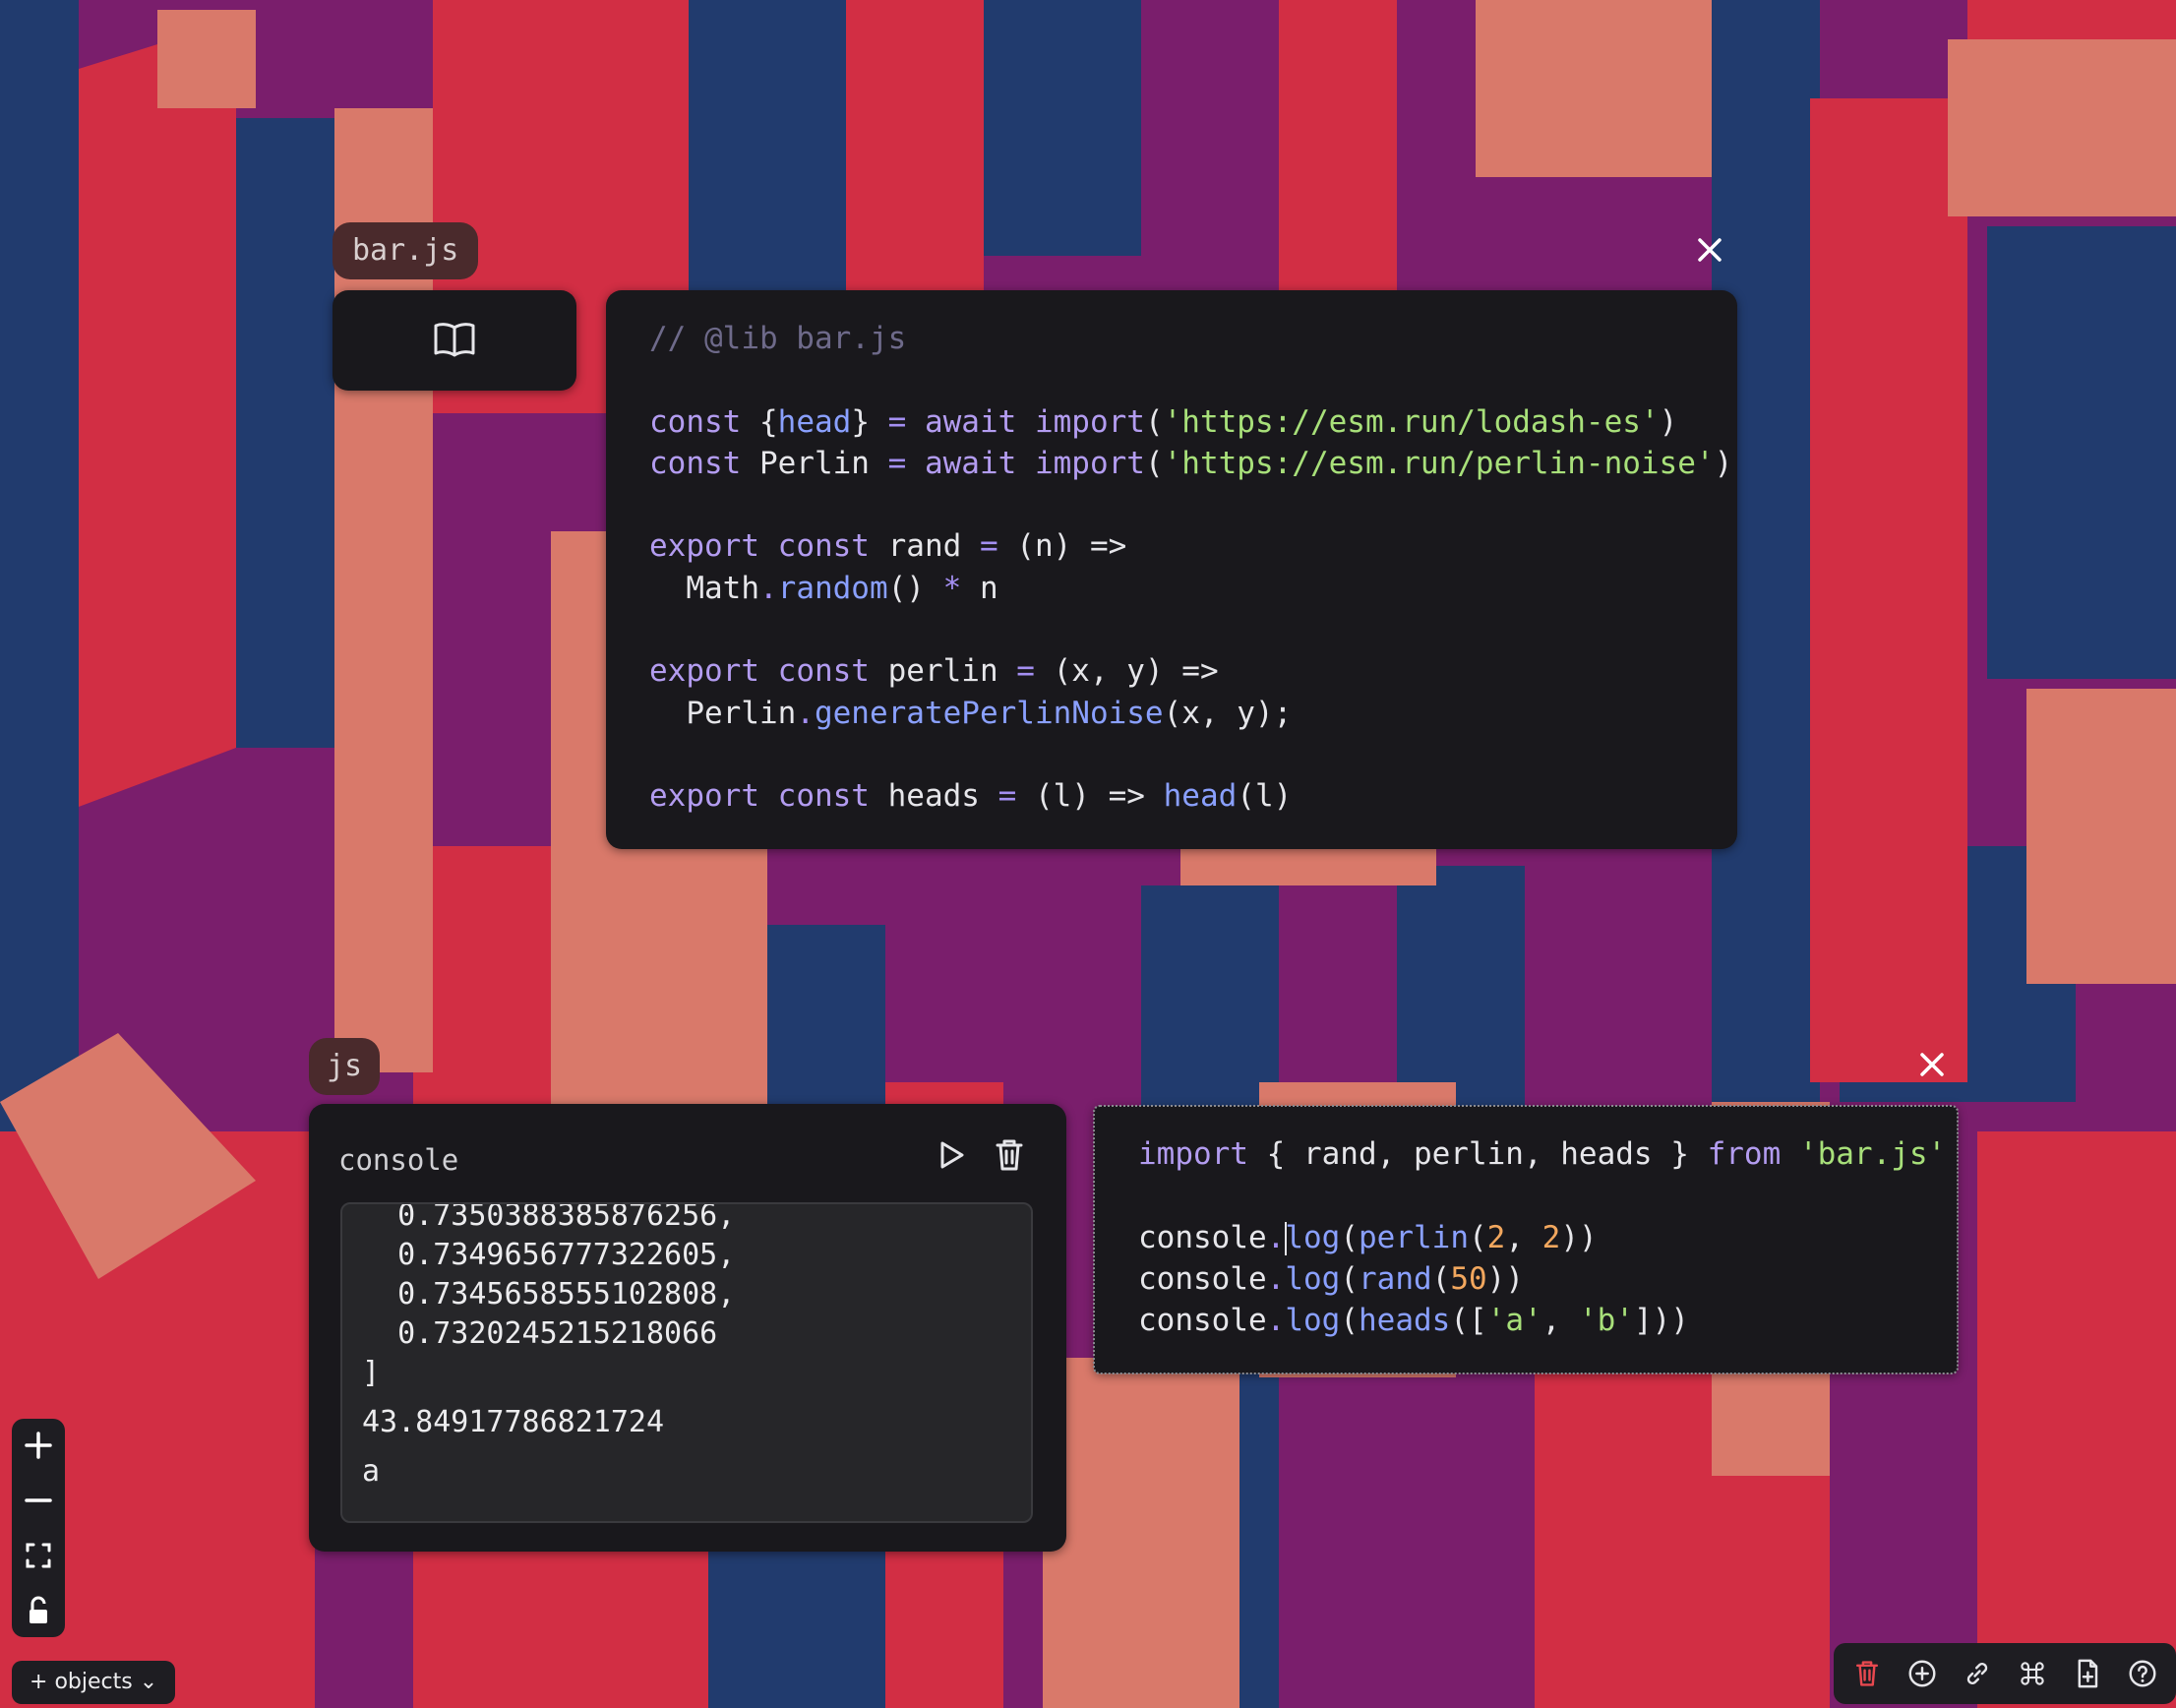 This screenshot has width=2176, height=1708. What do you see at coordinates (1744, 1154) in the screenshot?
I see `code-token: from` at bounding box center [1744, 1154].